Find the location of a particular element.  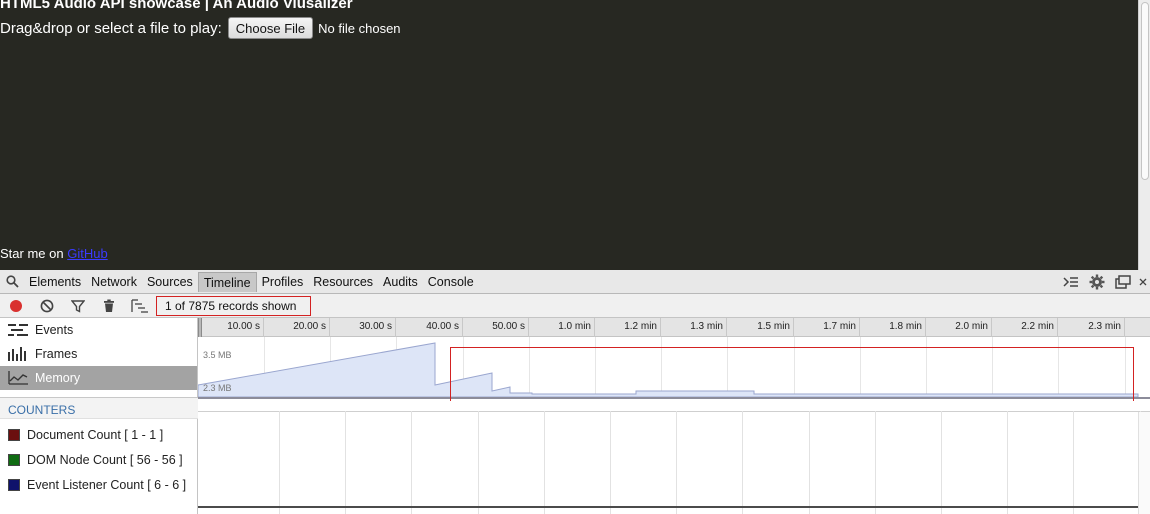

ruler-tick: 2.0 min is located at coordinates (959, 327).